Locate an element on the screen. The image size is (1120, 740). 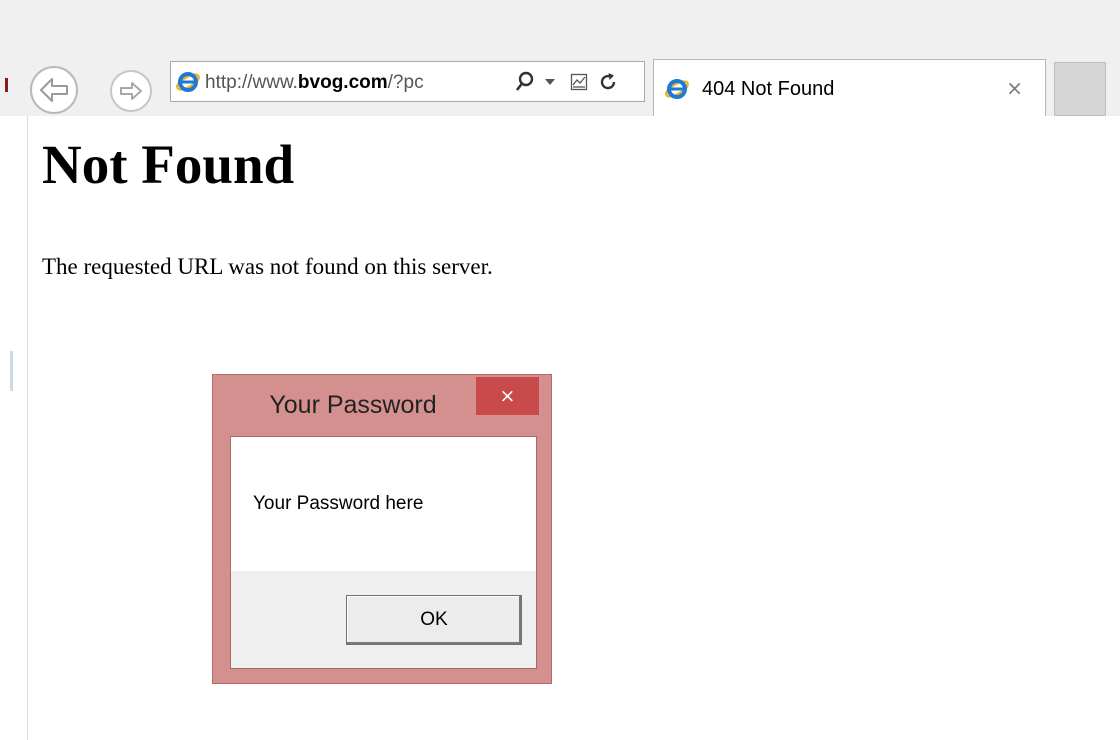
refresh-icon is located at coordinates (608, 81).